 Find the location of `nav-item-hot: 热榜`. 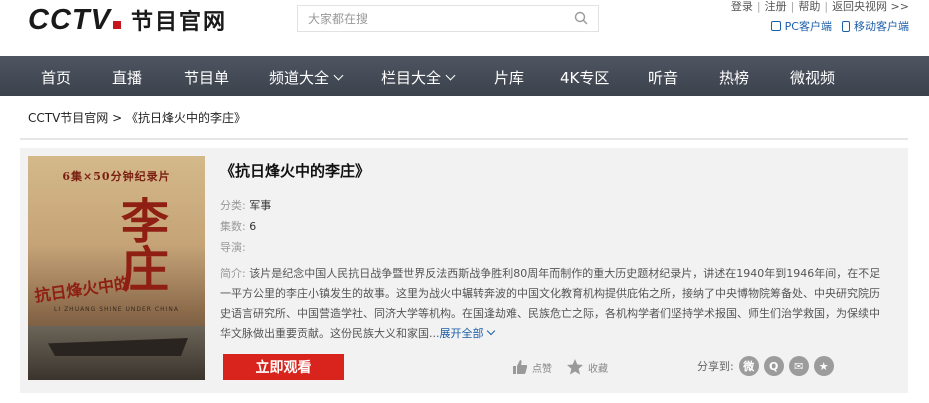

nav-item-hot: 热榜 is located at coordinates (734, 77).